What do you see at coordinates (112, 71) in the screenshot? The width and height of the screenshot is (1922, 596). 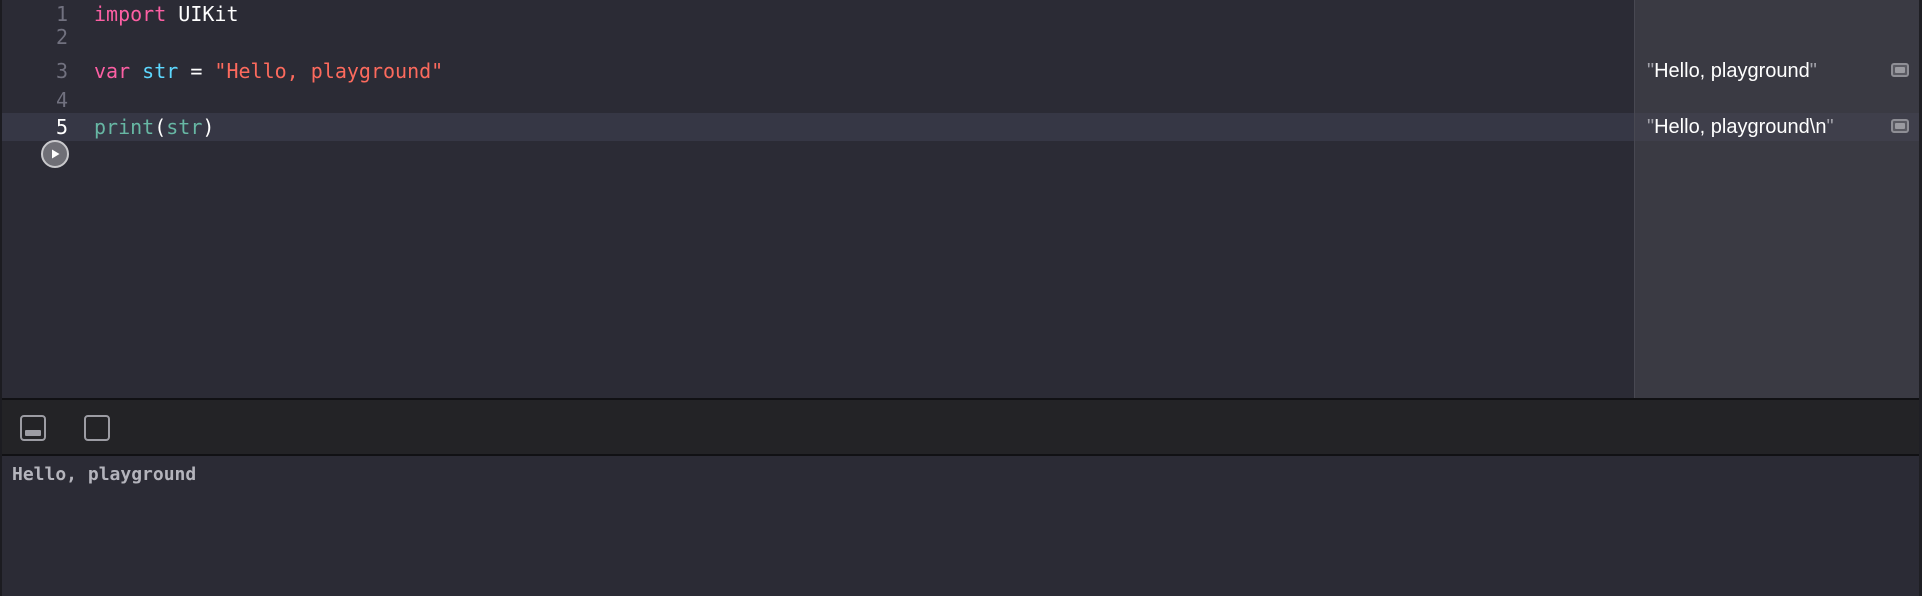 I see `keyword-token: var` at bounding box center [112, 71].